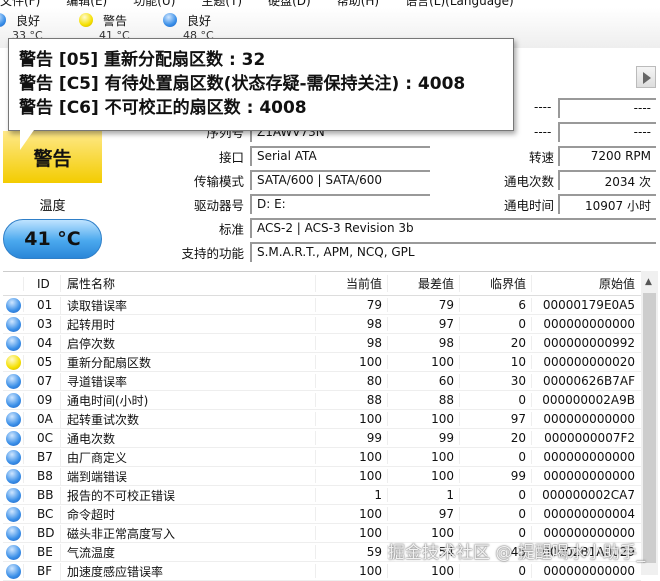 This screenshot has width=660, height=581. I want to click on cell-cur: 59, so click(351, 552).